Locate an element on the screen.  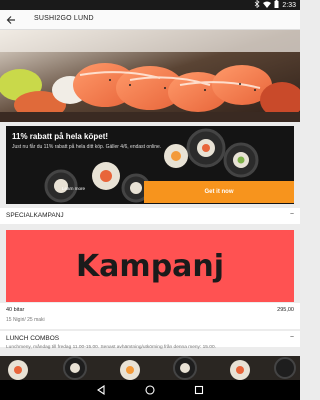
navigation-bar is located at coordinates (150, 390).